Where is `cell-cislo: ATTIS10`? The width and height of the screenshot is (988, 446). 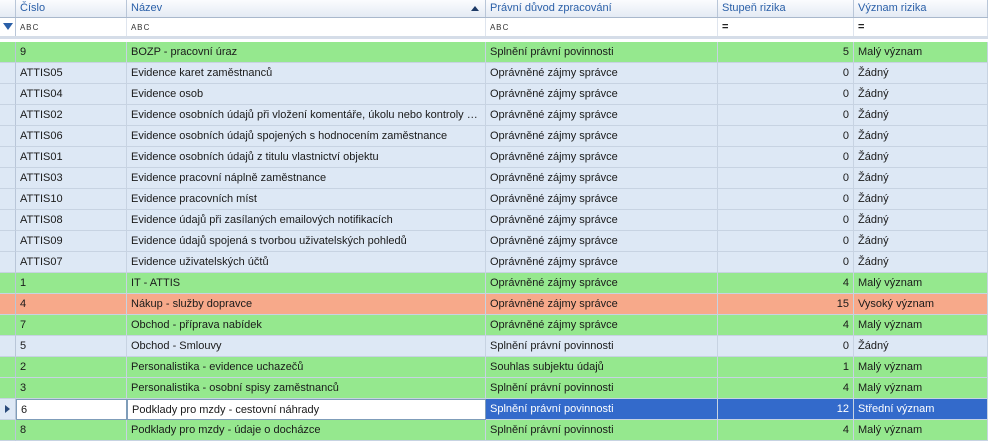 cell-cislo: ATTIS10 is located at coordinates (71, 199).